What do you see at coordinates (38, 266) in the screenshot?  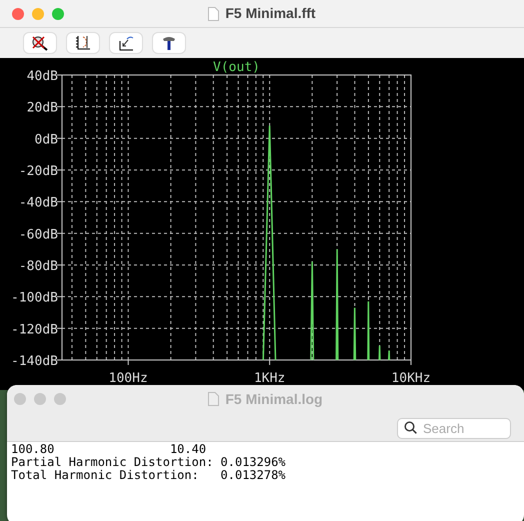 I see `y-tick-label: -80dB` at bounding box center [38, 266].